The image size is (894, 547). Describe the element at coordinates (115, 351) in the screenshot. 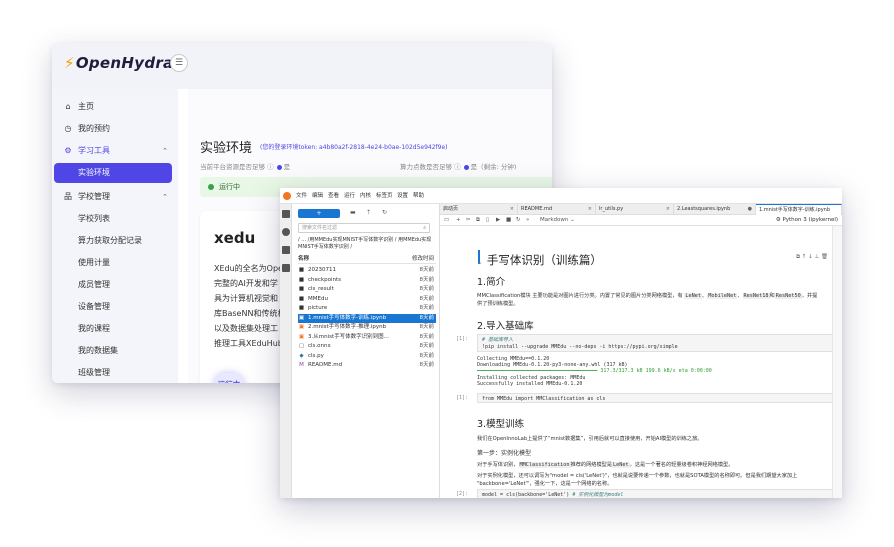

I see `sidebar-item-datasets: 我的数据集` at that location.